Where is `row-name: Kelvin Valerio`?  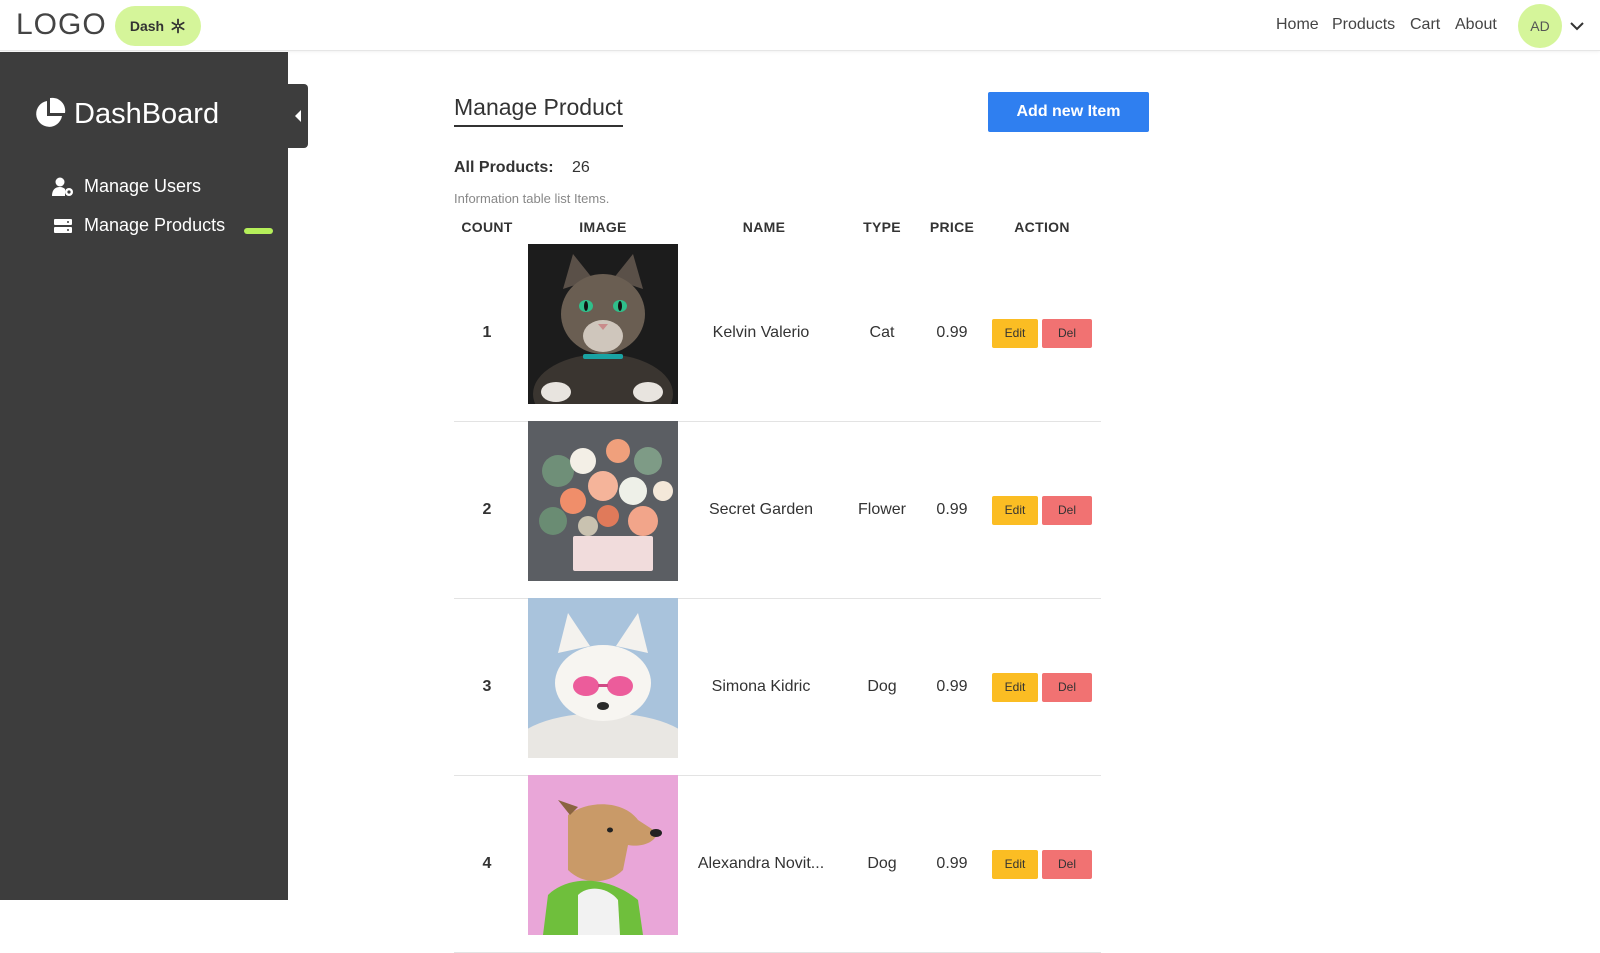
row-name: Kelvin Valerio is located at coordinates (761, 332).